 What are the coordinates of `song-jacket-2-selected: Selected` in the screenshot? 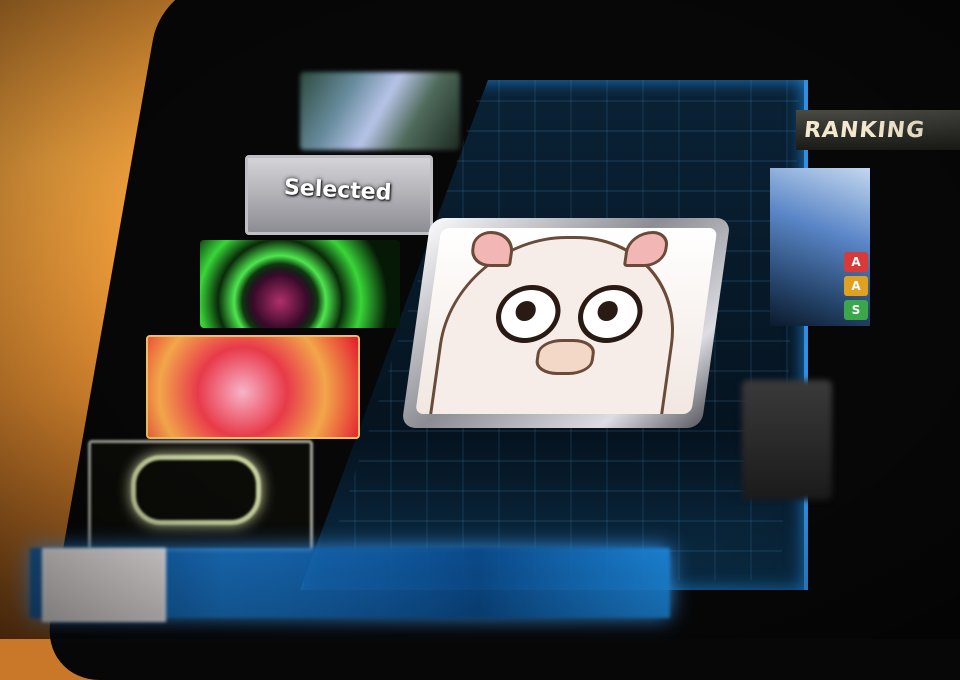 It's located at (339, 195).